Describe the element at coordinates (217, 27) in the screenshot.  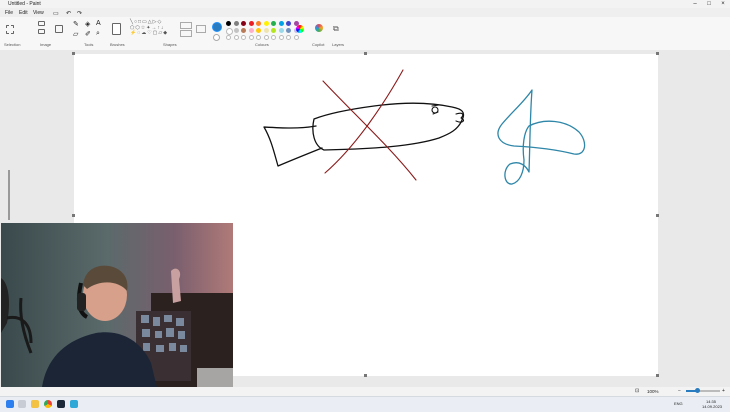
I see `primary-color-swatch` at that location.